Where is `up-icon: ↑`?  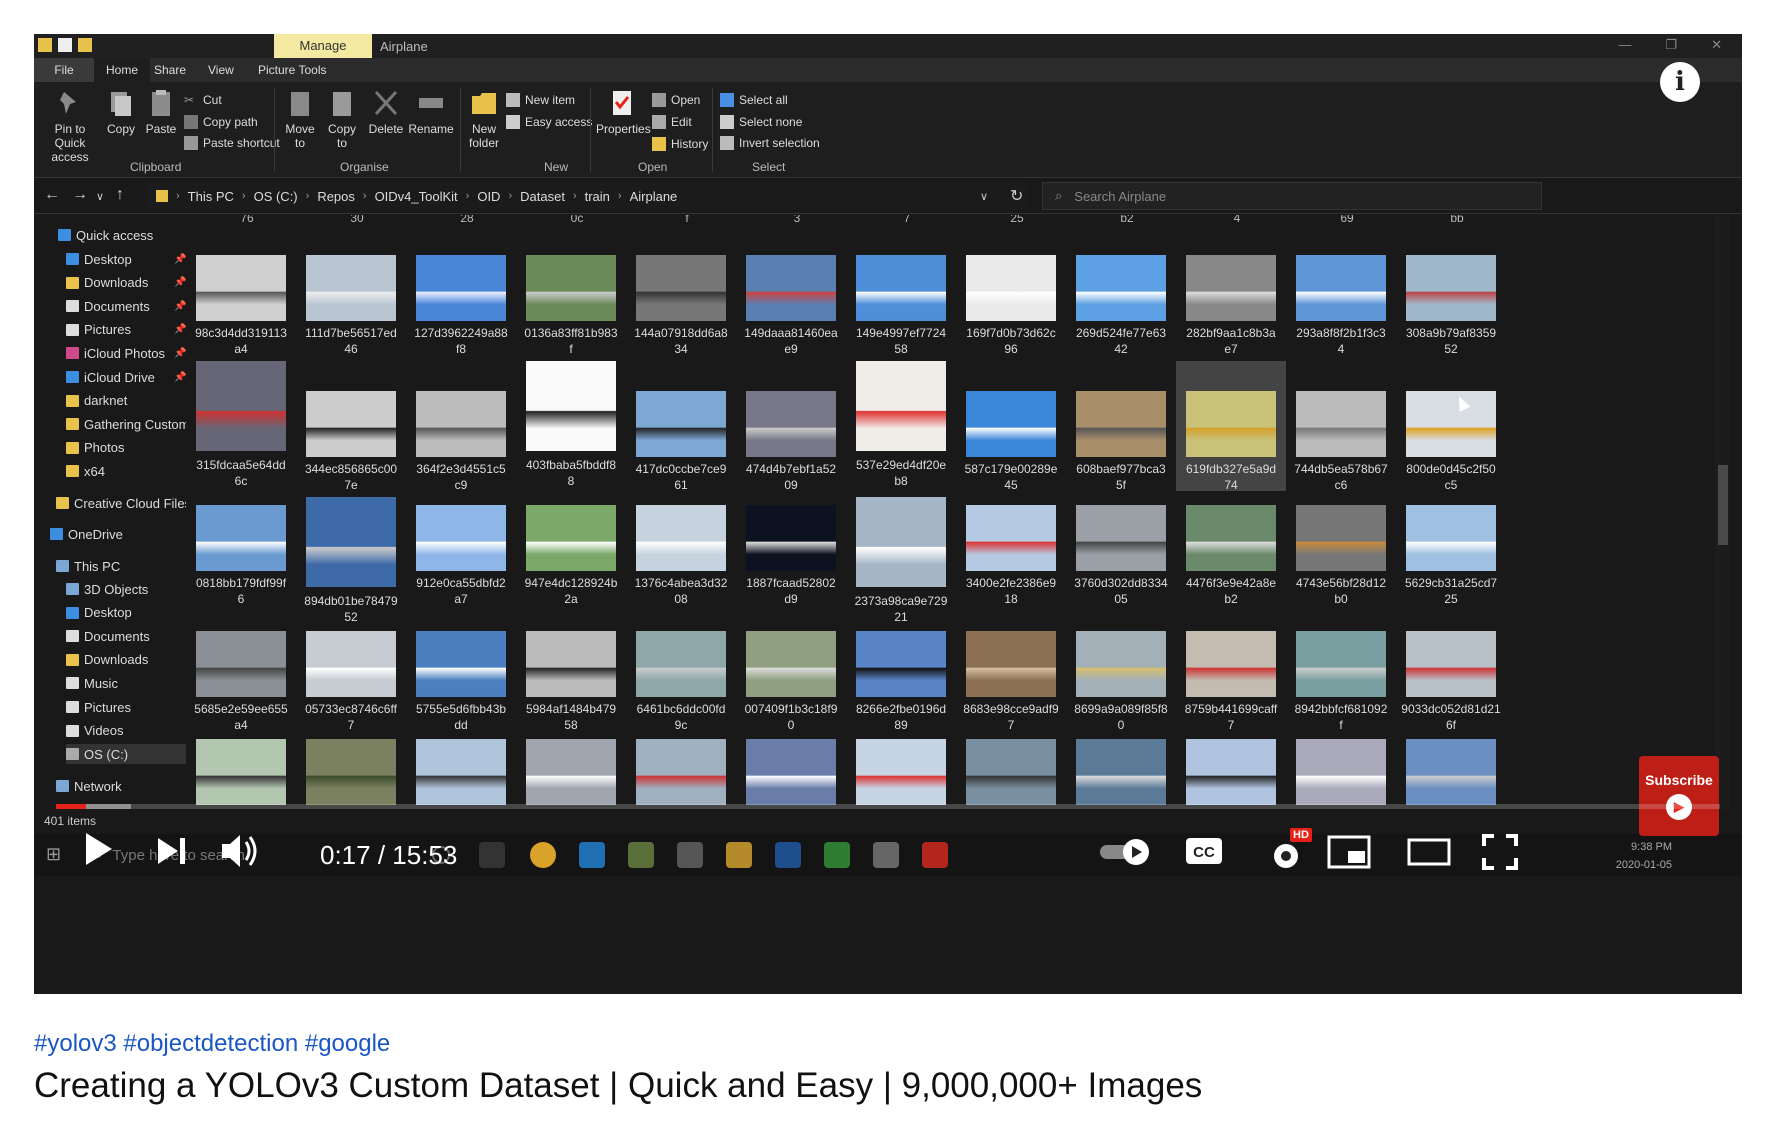 up-icon: ↑ is located at coordinates (120, 195).